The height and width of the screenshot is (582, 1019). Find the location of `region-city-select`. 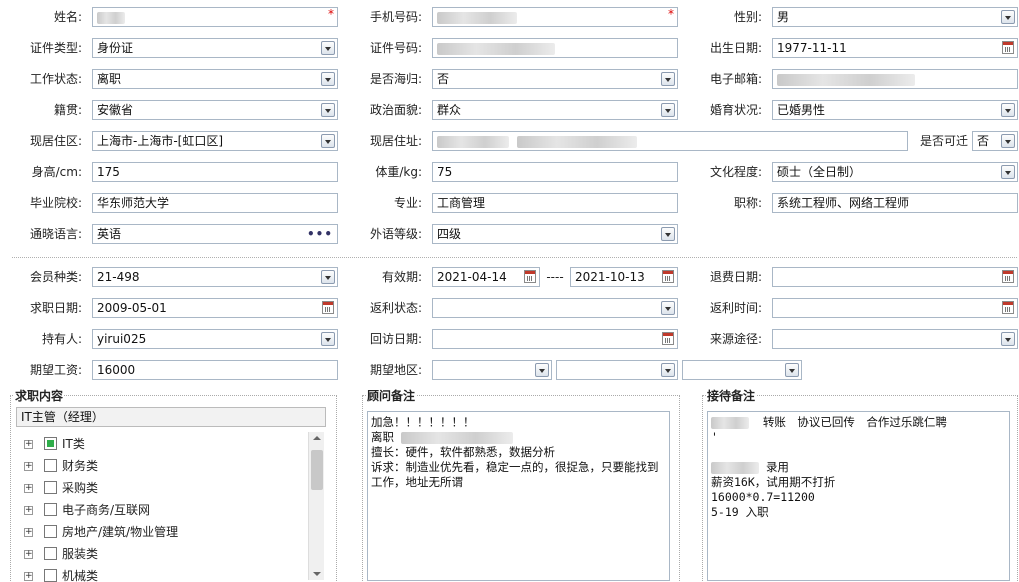

region-city-select is located at coordinates (617, 370).